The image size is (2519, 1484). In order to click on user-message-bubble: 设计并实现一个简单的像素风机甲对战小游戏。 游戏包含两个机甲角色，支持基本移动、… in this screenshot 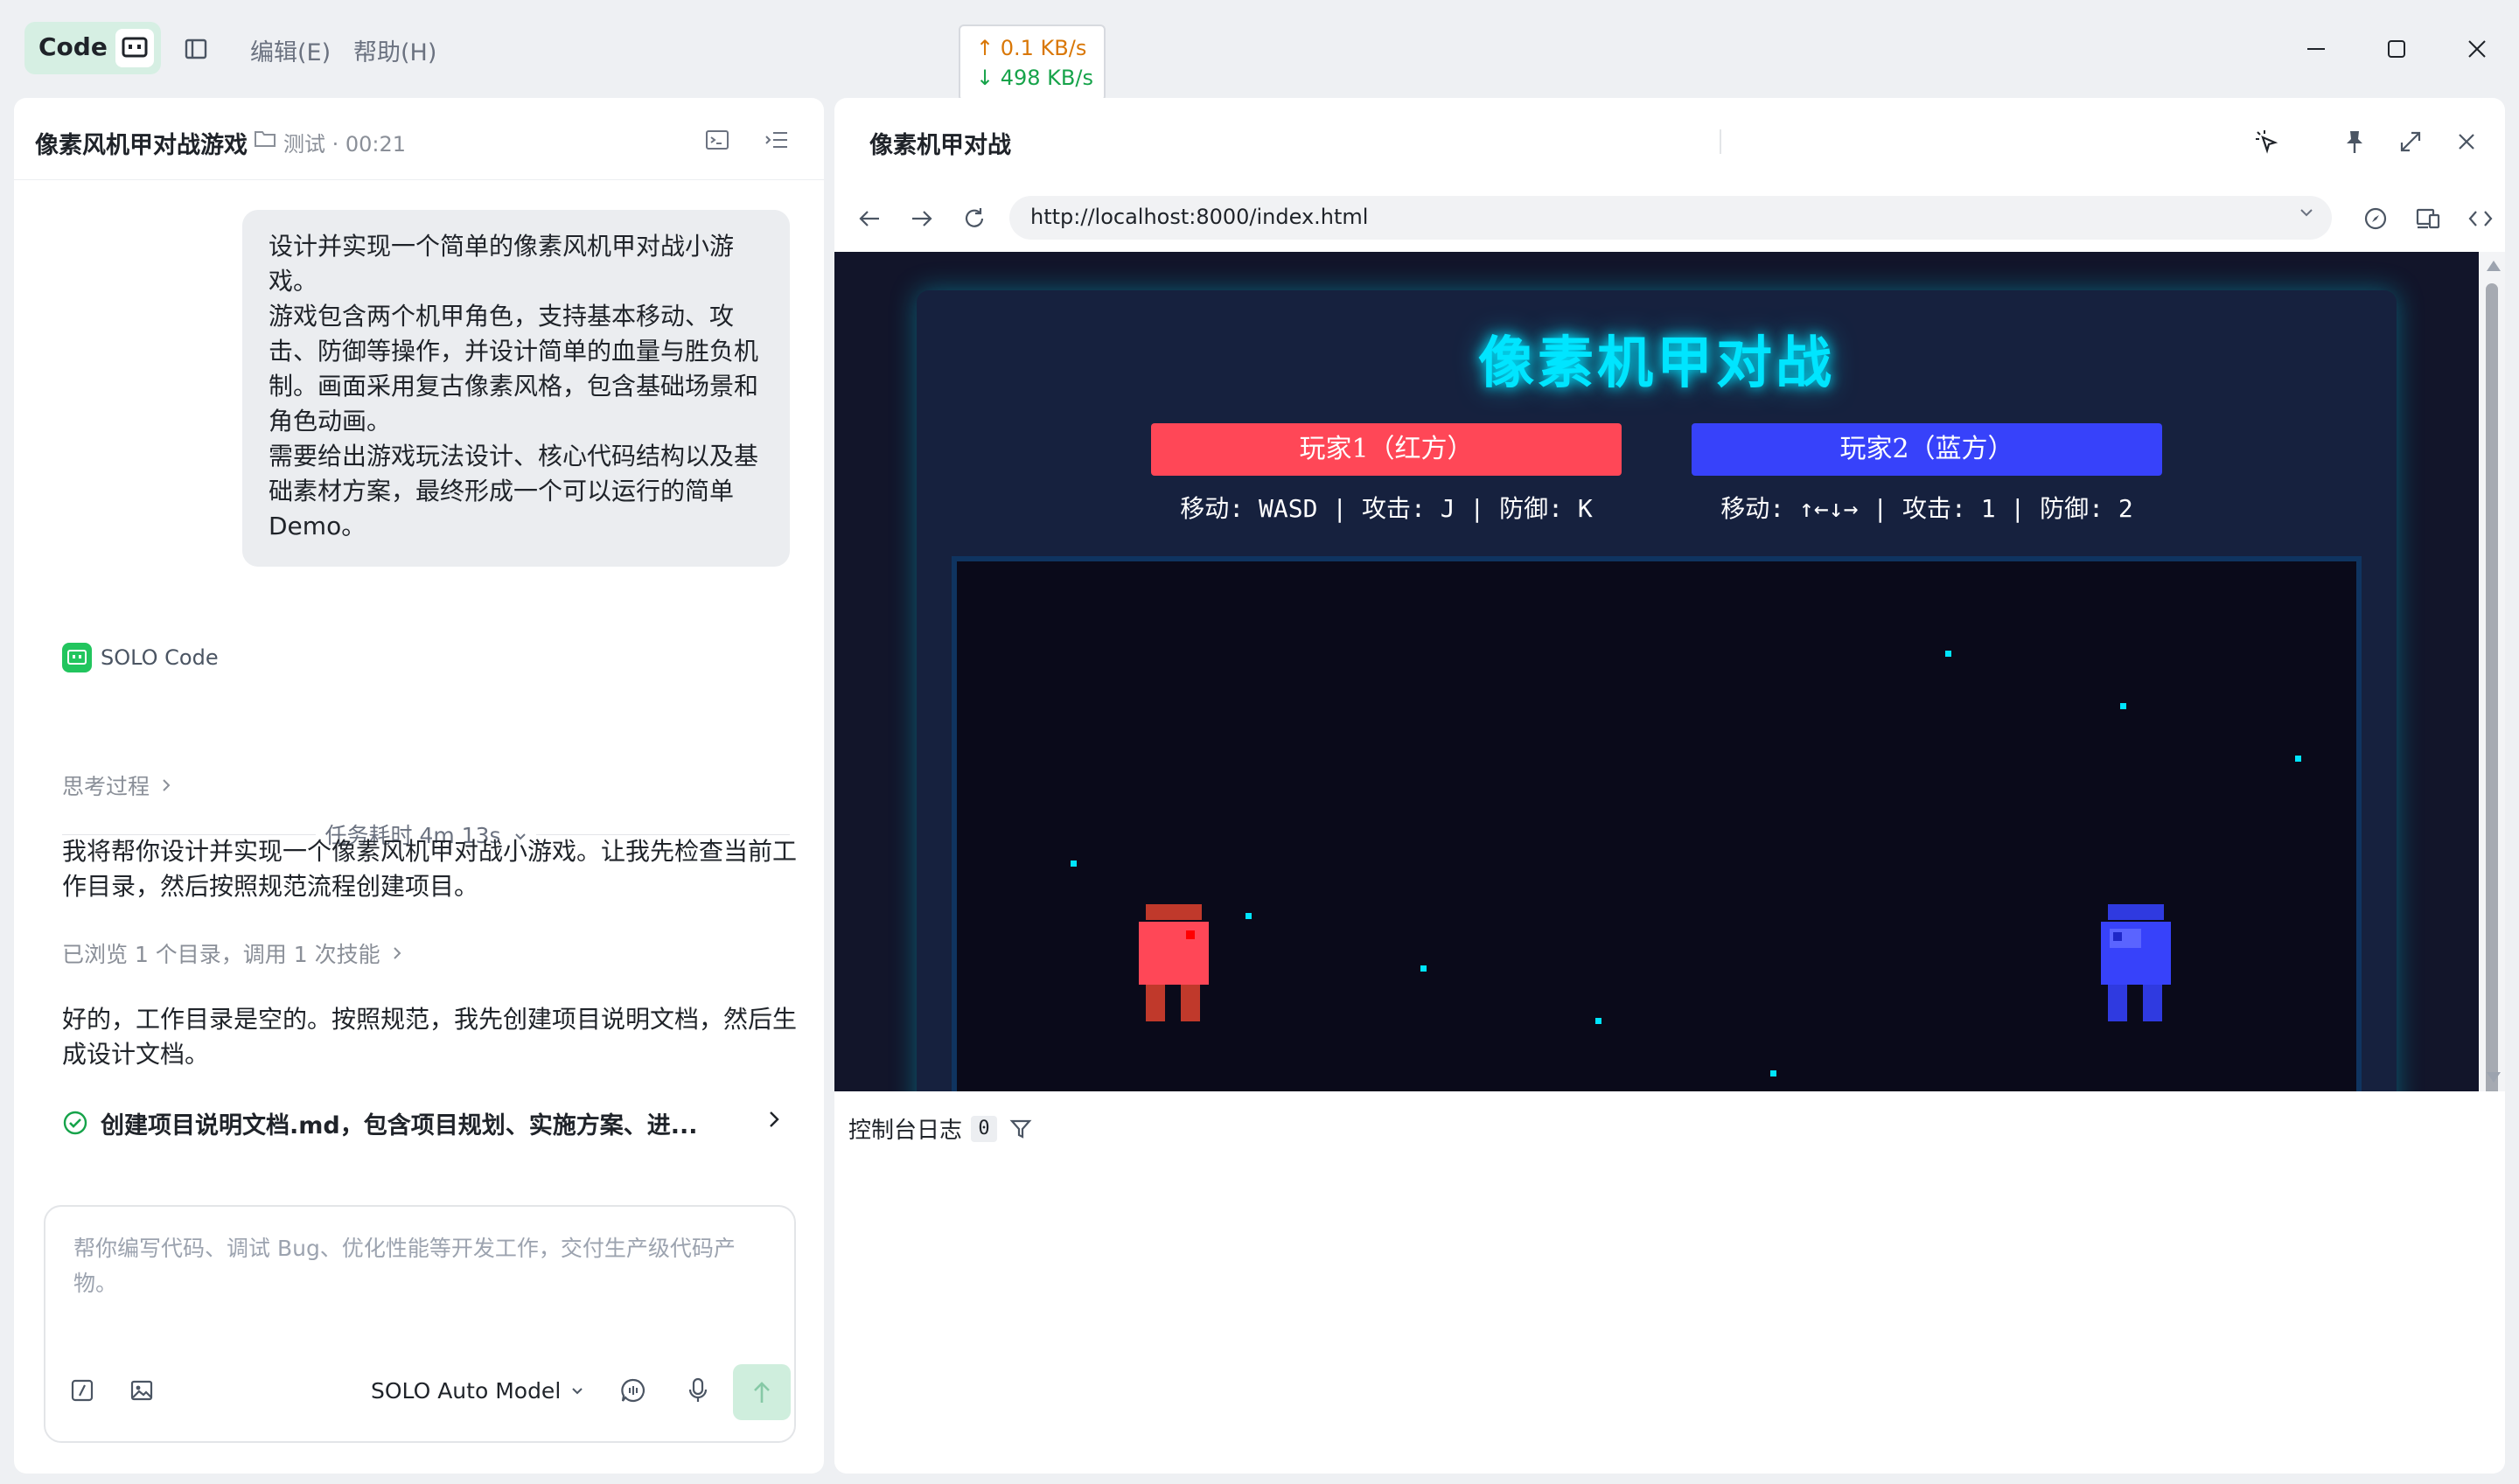, I will do `click(516, 389)`.